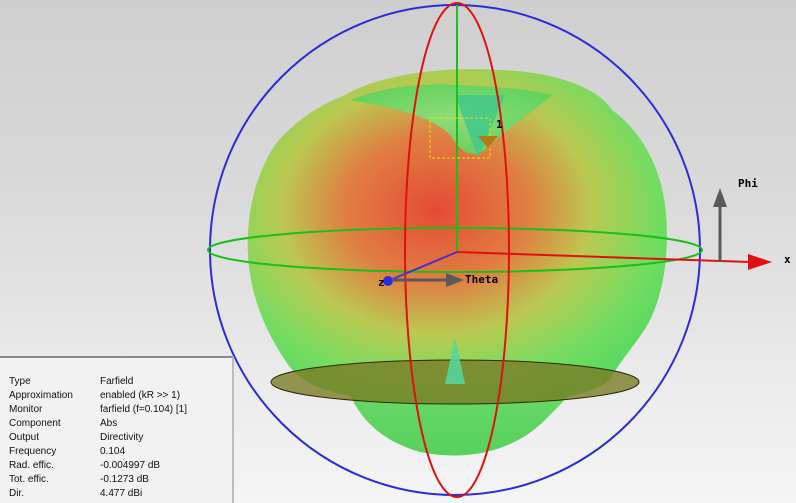 This screenshot has width=796, height=503. I want to click on info-key: Monitor, so click(26, 409).